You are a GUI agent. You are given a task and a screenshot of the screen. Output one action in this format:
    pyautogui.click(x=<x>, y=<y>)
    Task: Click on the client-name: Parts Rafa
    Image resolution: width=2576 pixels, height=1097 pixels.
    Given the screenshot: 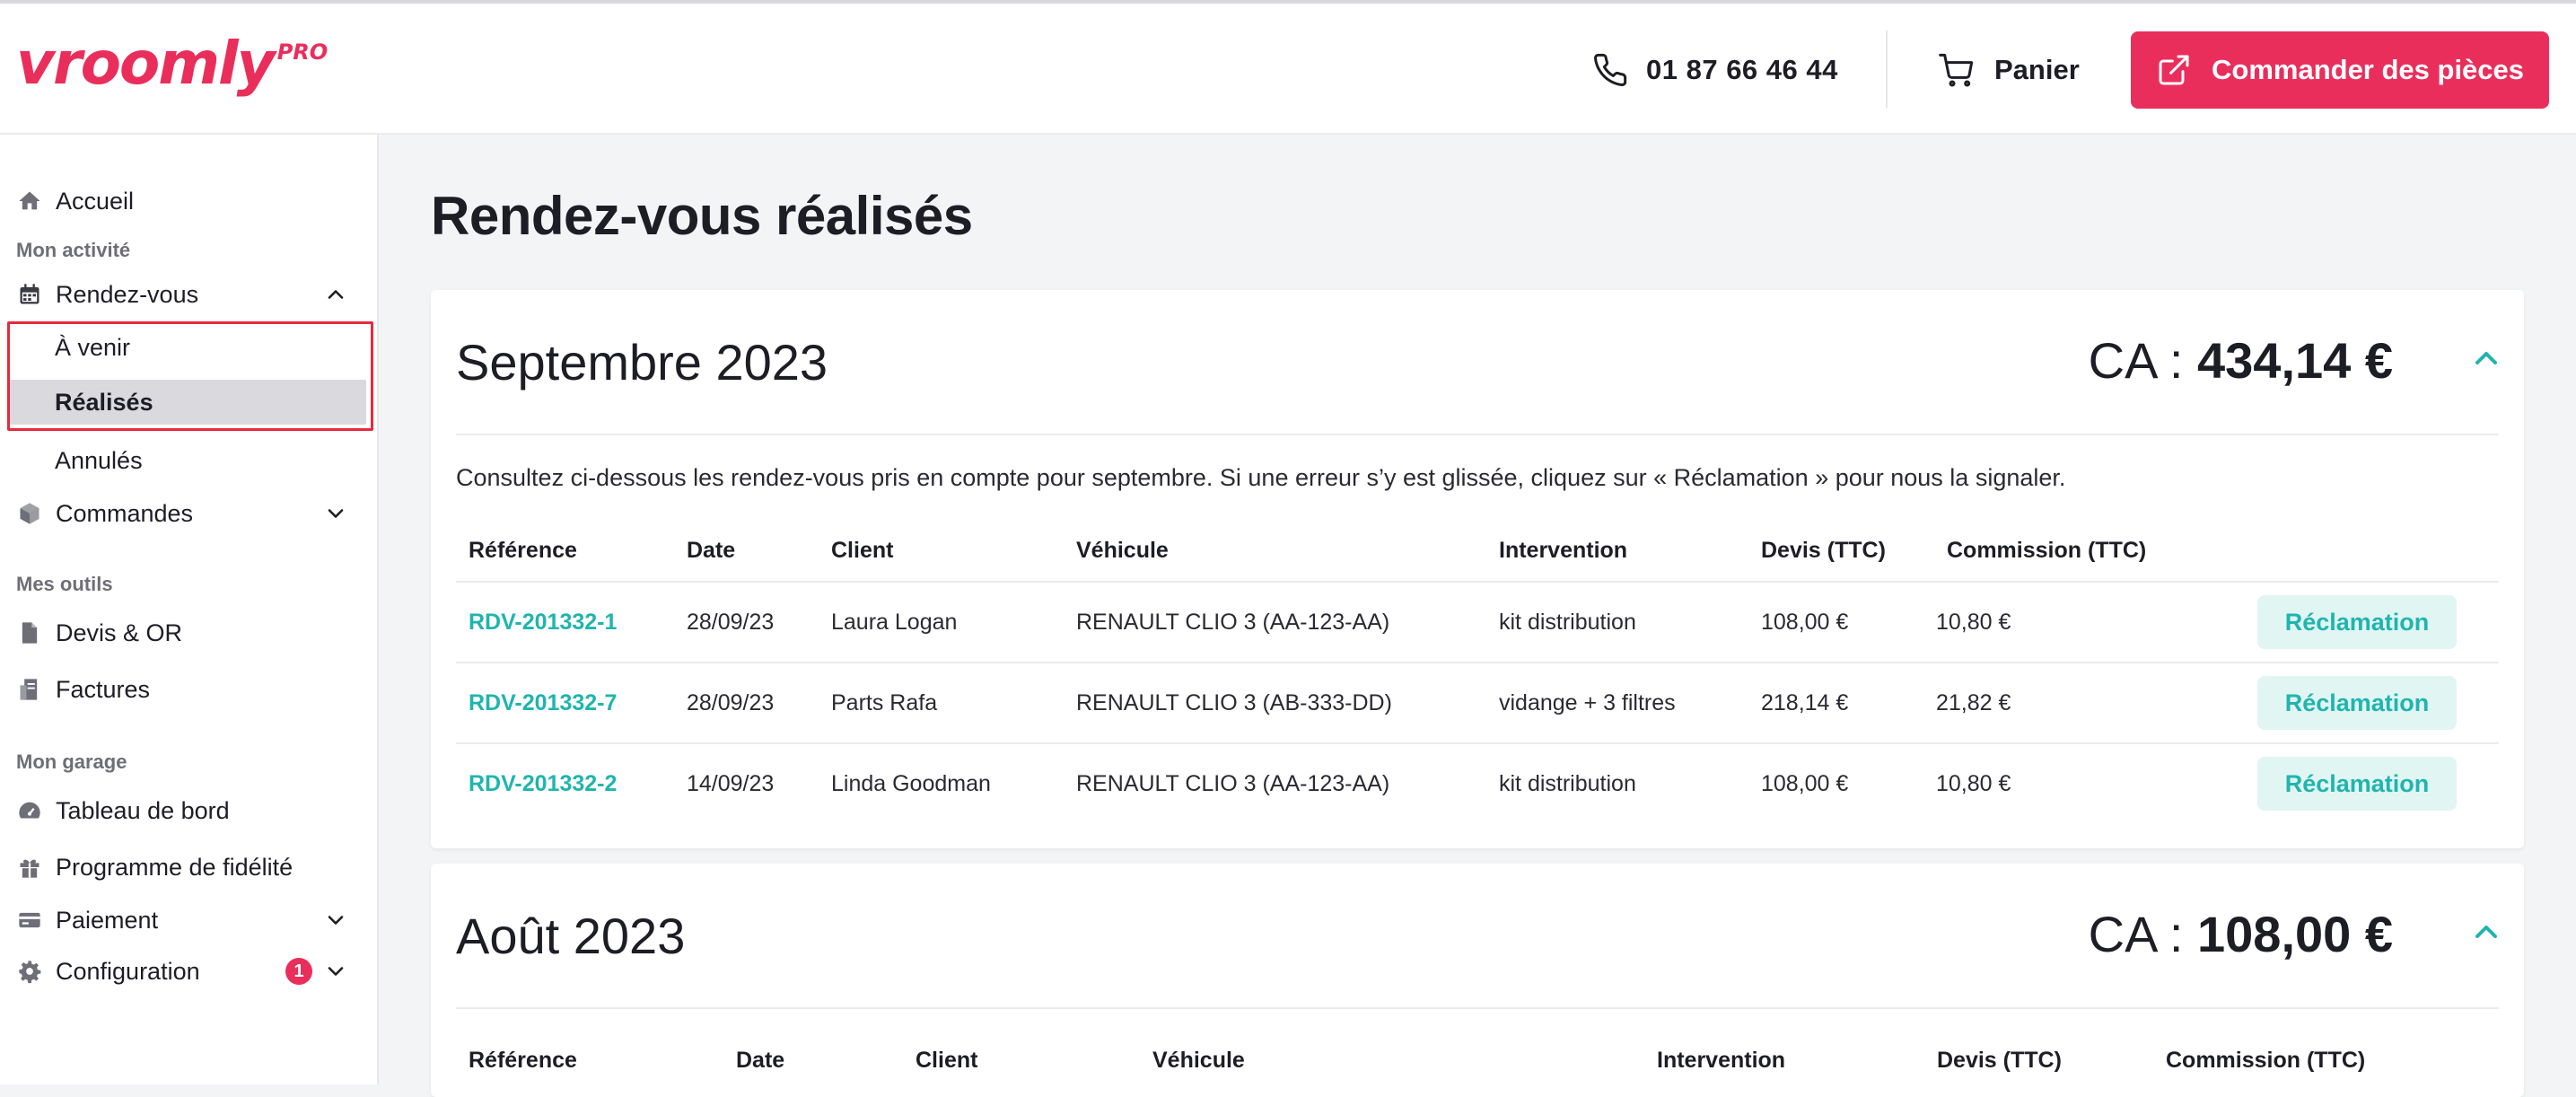 What is the action you would take?
    pyautogui.click(x=884, y=702)
    